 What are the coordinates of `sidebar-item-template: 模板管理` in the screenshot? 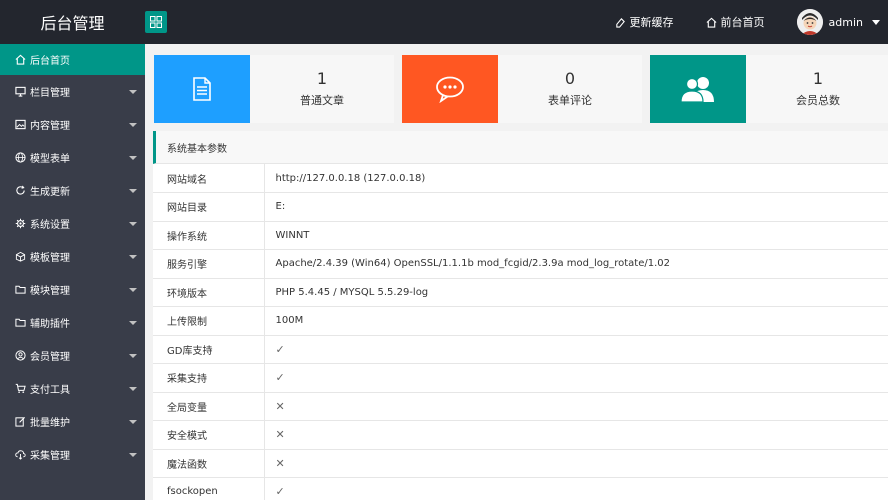 It's located at (72, 256).